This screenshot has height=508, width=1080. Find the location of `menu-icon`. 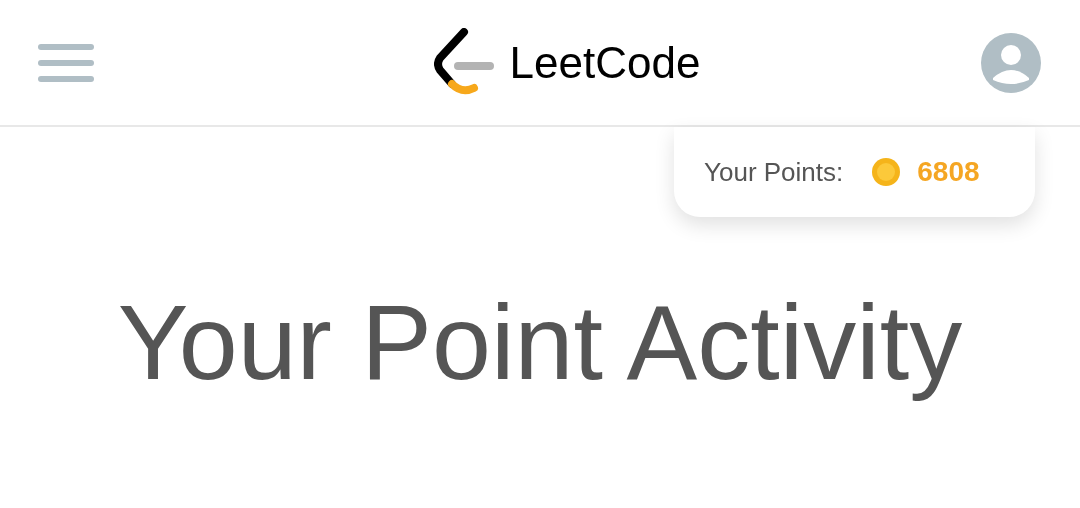

menu-icon is located at coordinates (66, 62).